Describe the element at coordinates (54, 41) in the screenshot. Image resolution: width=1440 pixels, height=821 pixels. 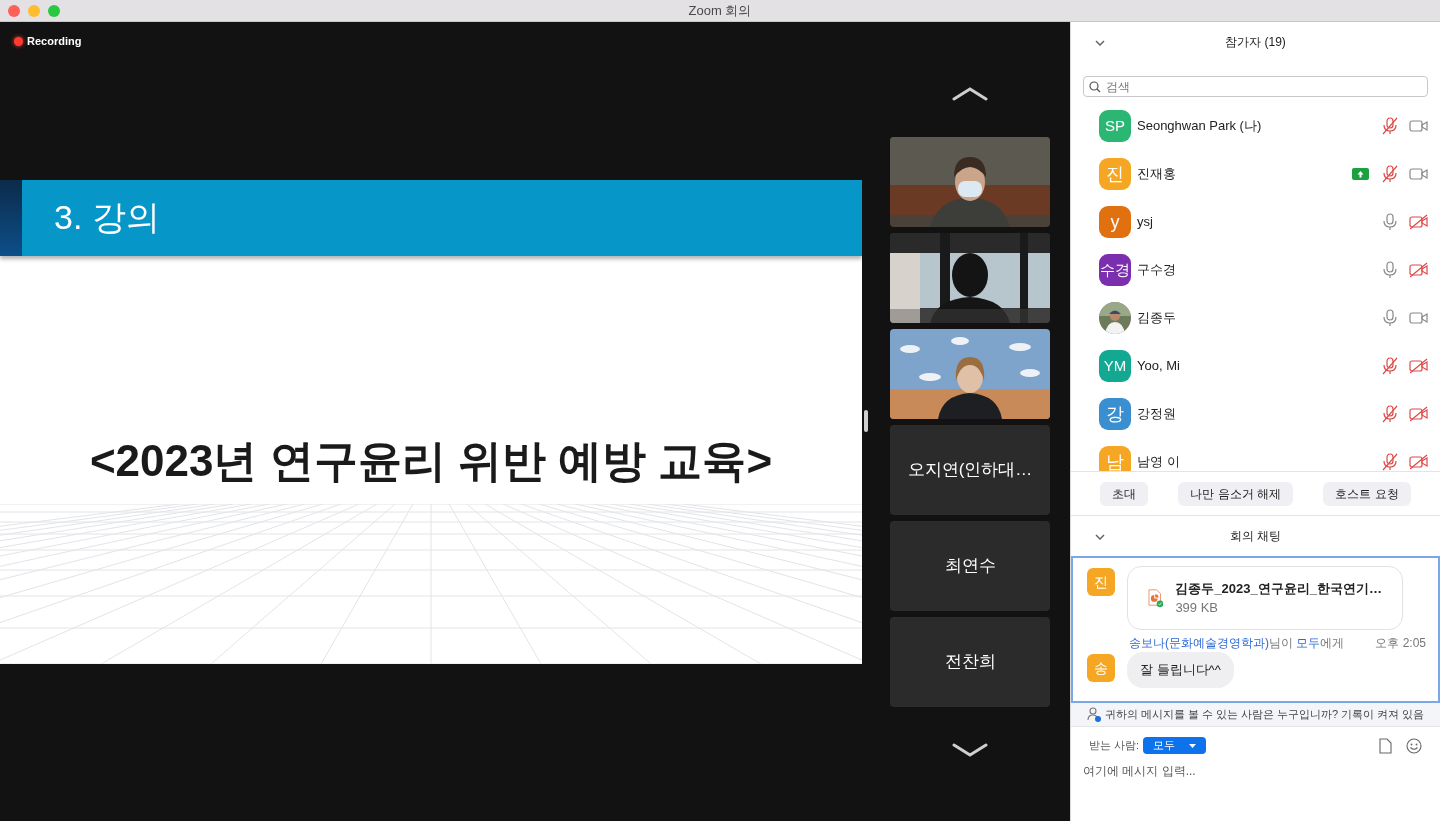
I see `recording-label: Recording` at that location.